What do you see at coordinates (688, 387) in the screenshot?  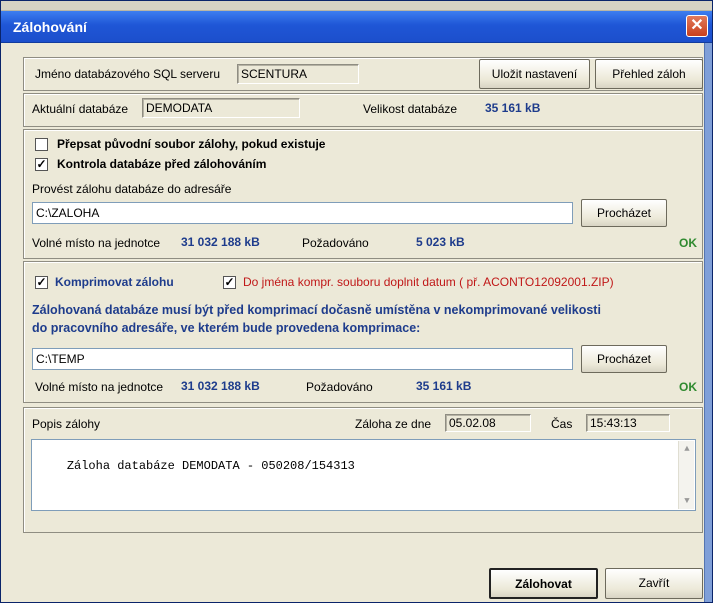 I see `temp-status: OK` at bounding box center [688, 387].